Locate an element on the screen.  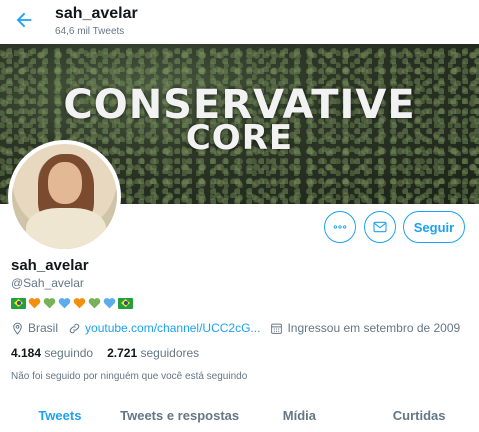
tweet-count: 64,6 mil Tweets is located at coordinates (90, 31).